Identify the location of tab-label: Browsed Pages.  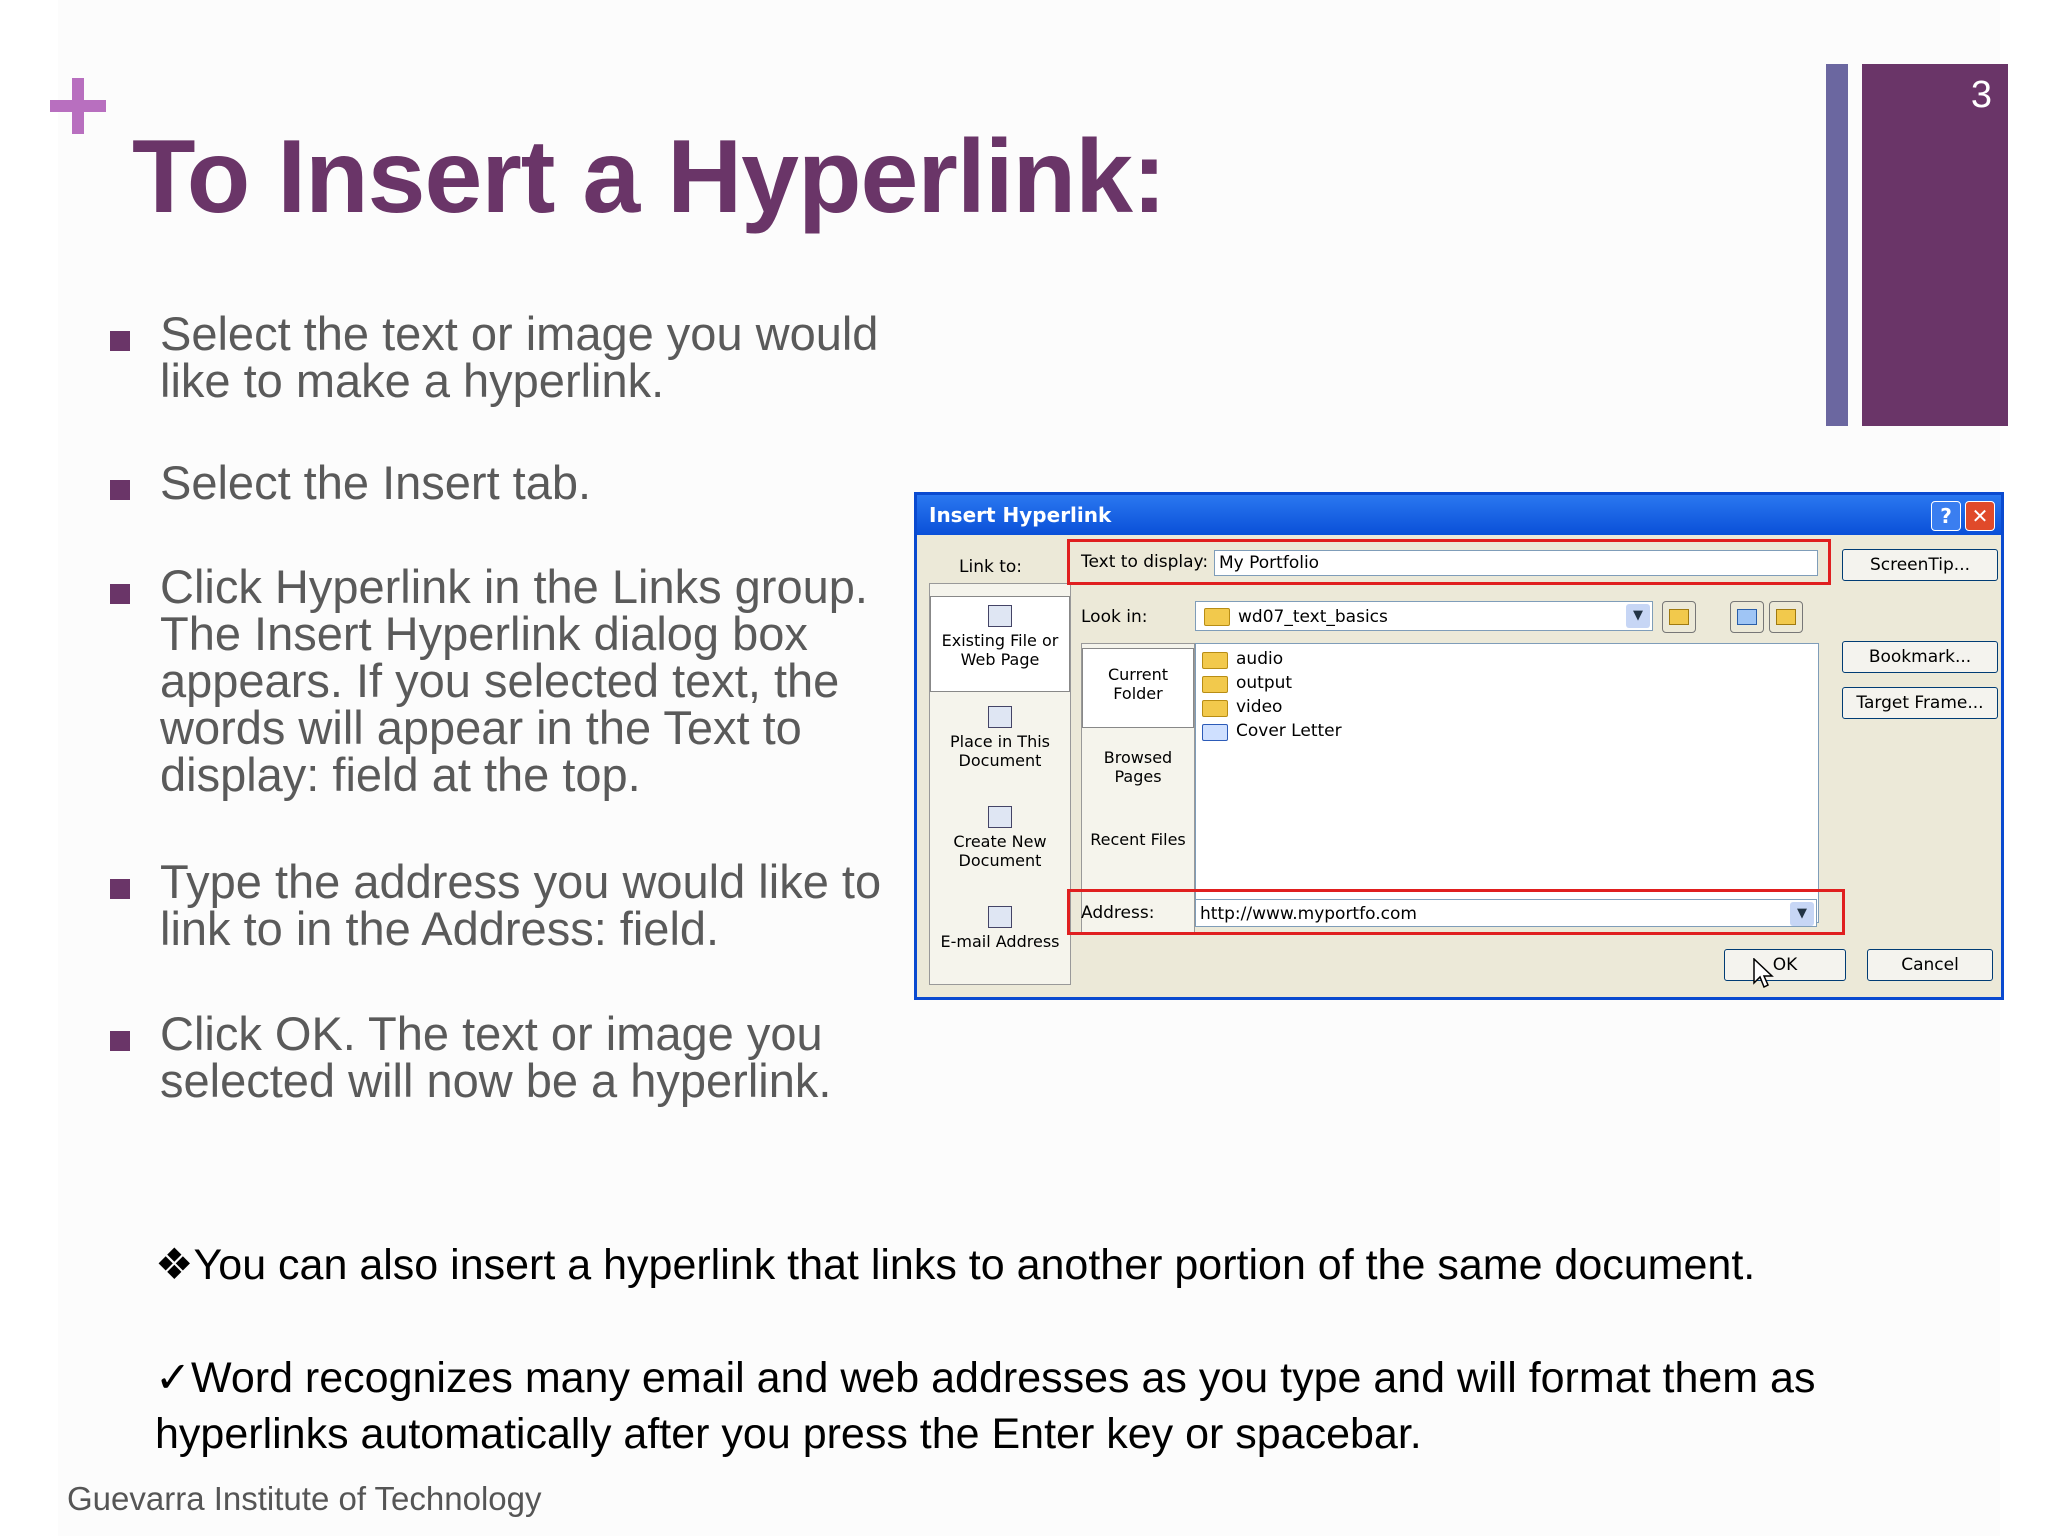
(1138, 767).